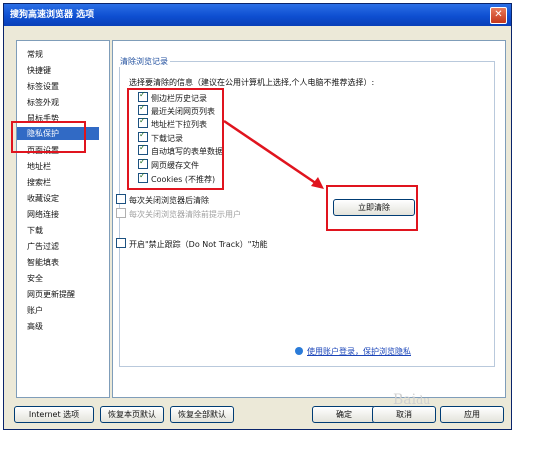 Image resolution: width=545 pixels, height=456 pixels. I want to click on close-button: ✕, so click(498, 15).